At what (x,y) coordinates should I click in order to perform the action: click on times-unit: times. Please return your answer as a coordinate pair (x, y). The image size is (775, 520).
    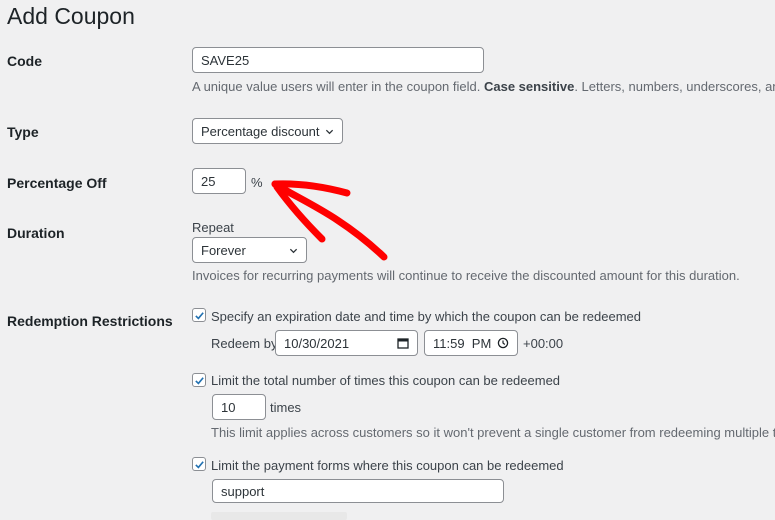
    Looking at the image, I should click on (286, 407).